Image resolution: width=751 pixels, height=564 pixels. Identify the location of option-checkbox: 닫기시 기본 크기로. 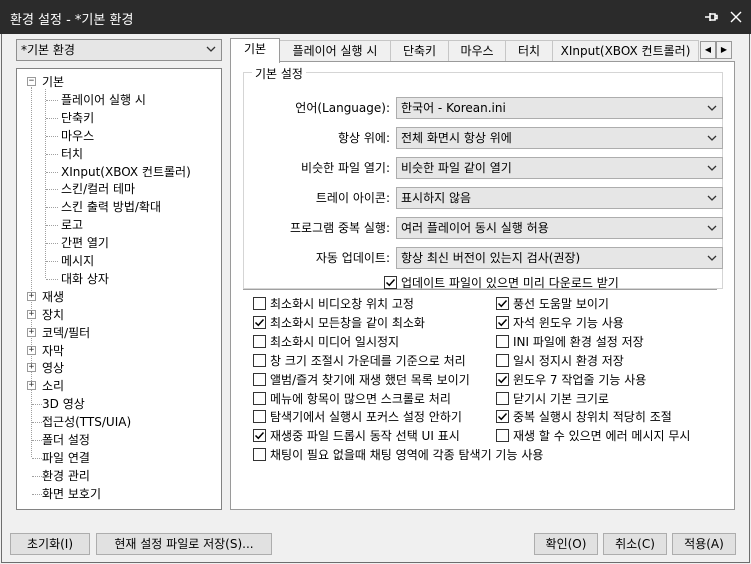
(552, 399).